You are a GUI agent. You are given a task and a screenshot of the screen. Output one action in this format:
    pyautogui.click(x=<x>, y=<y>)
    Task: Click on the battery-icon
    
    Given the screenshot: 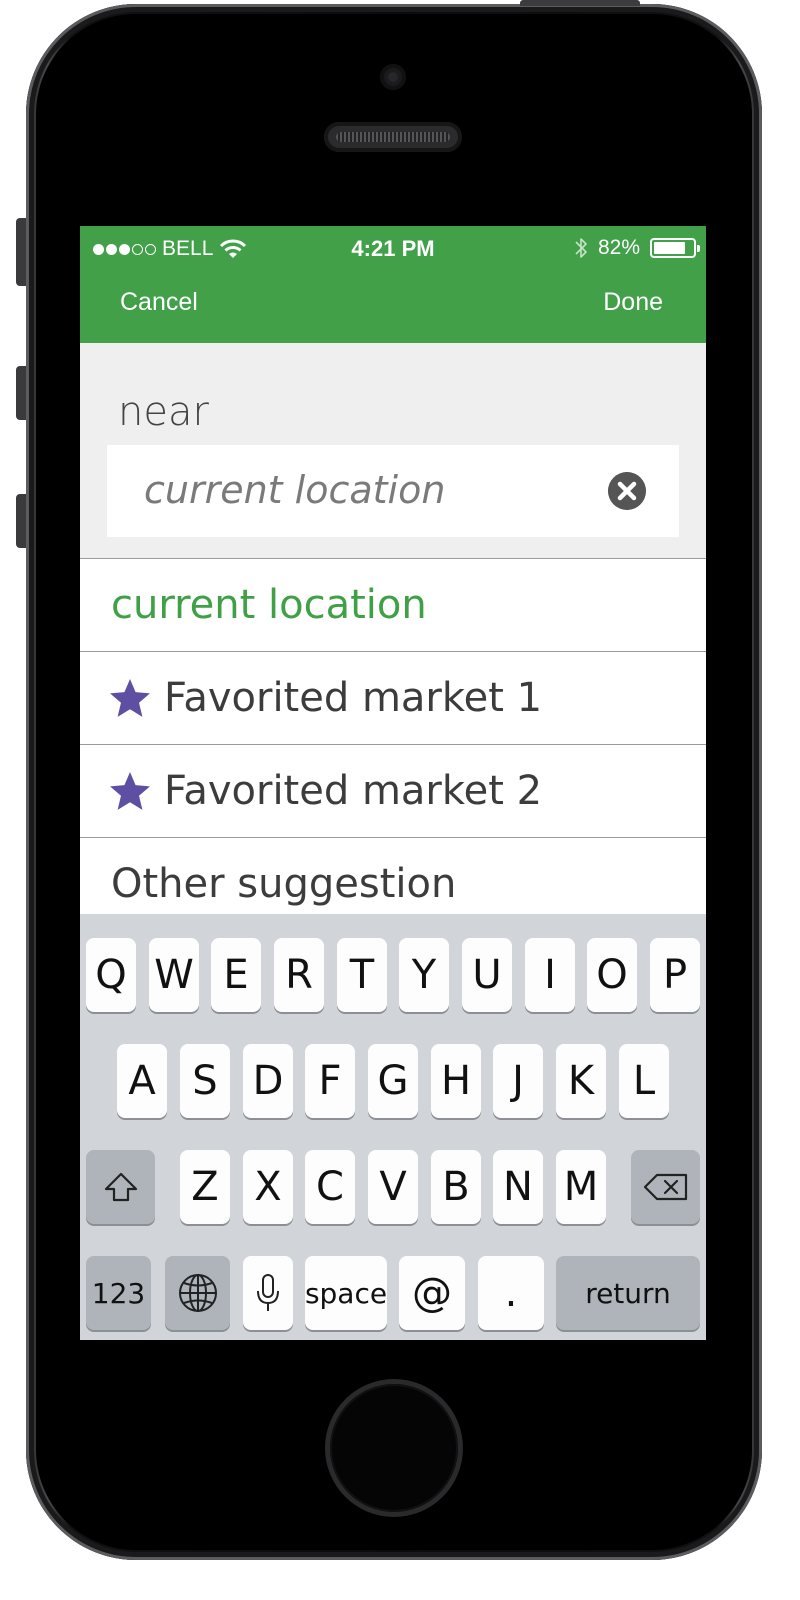 What is the action you would take?
    pyautogui.click(x=675, y=248)
    